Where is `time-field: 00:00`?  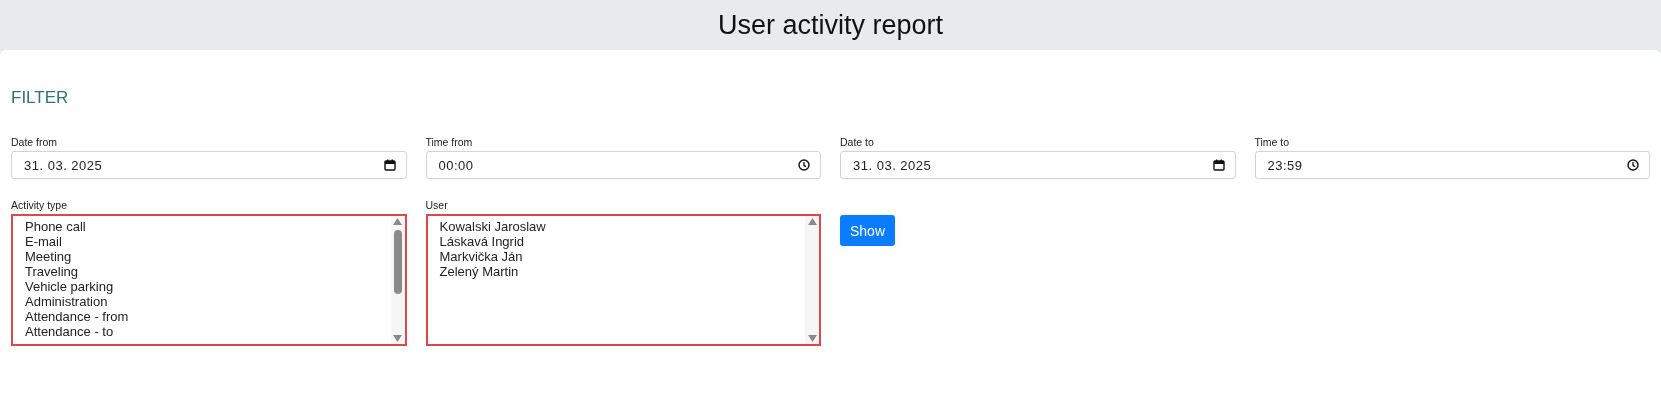 time-field: 00:00 is located at coordinates (623, 165).